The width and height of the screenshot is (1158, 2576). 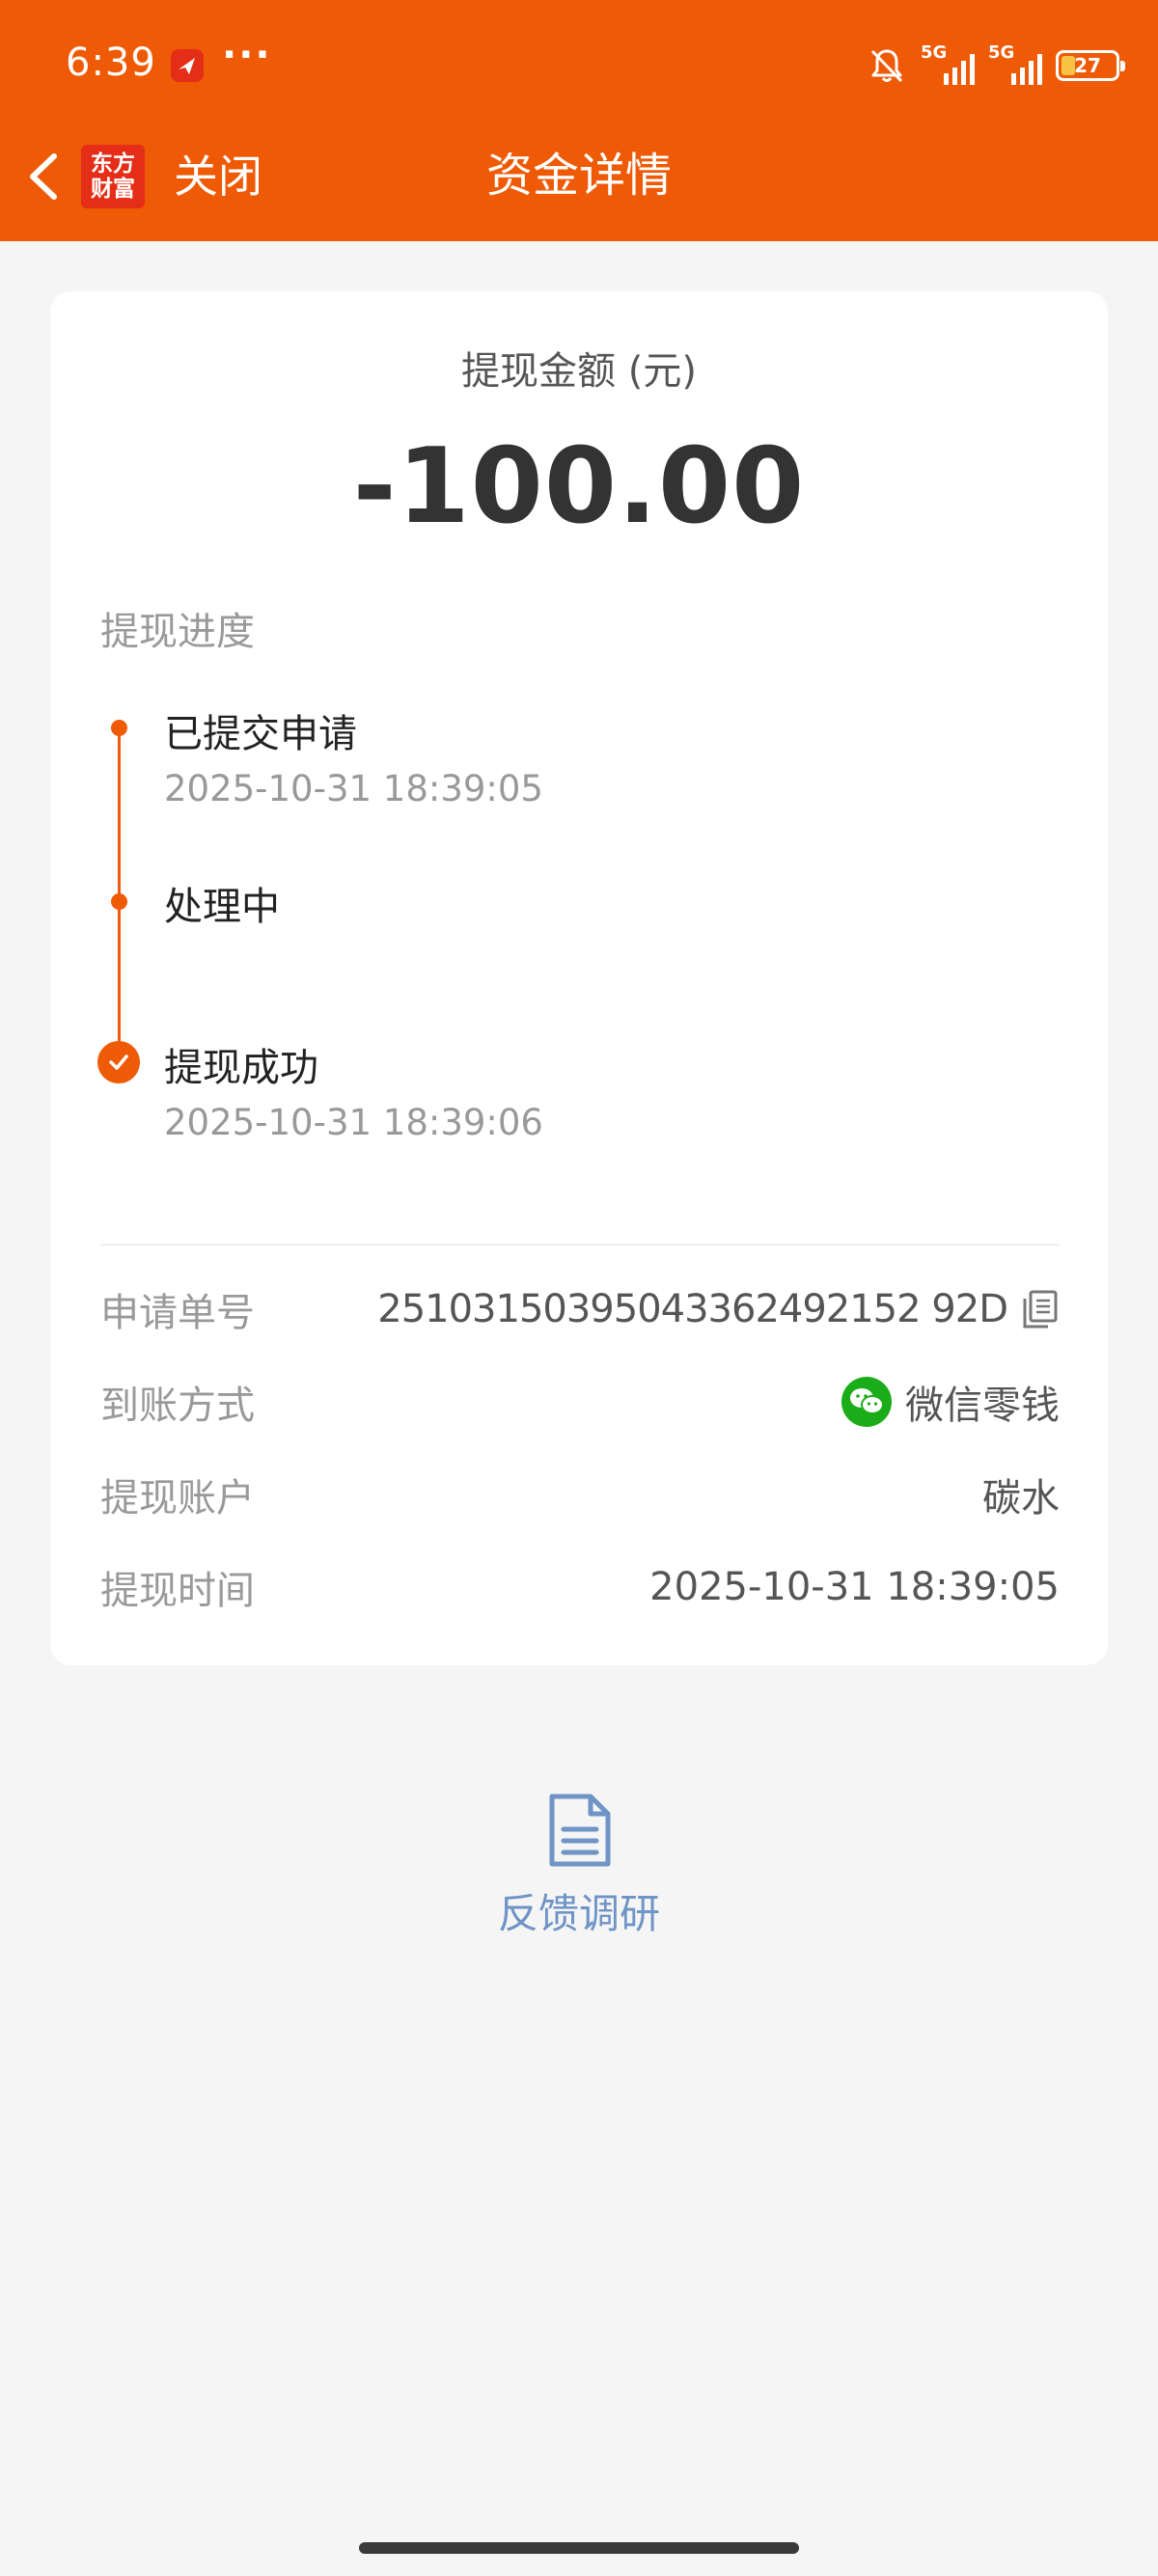 I want to click on status-bar: 6:39 ··· 5G 5G 27, so click(x=579, y=65).